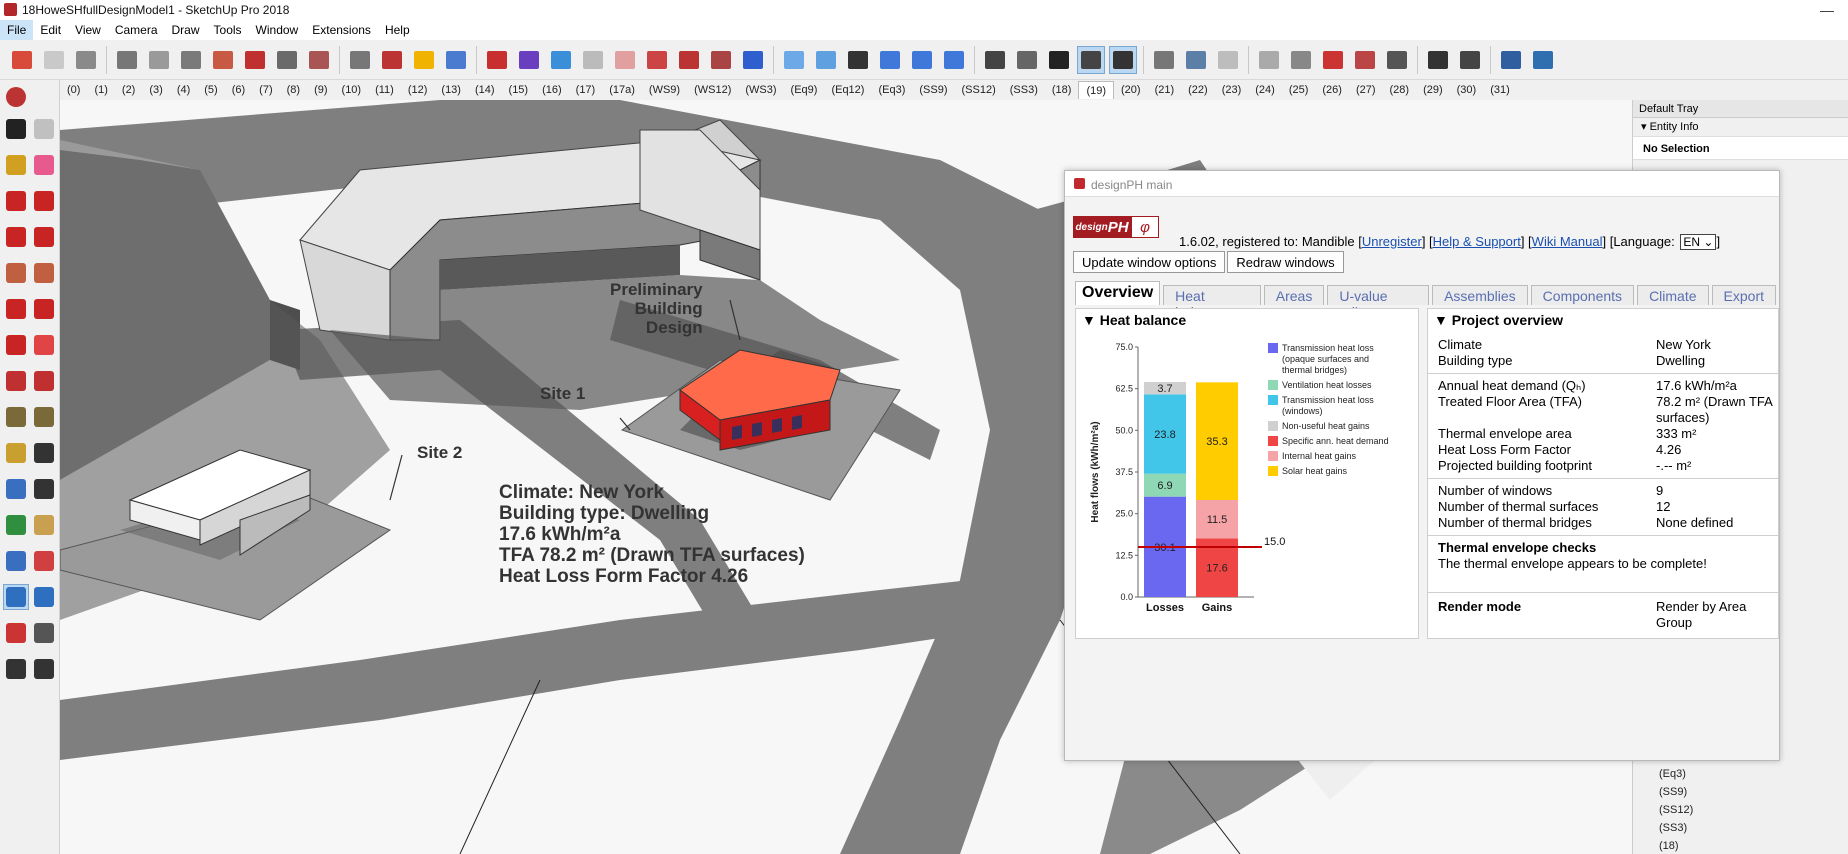  What do you see at coordinates (1024, 90) in the screenshot?
I see `scene-tab: (SS3)` at bounding box center [1024, 90].